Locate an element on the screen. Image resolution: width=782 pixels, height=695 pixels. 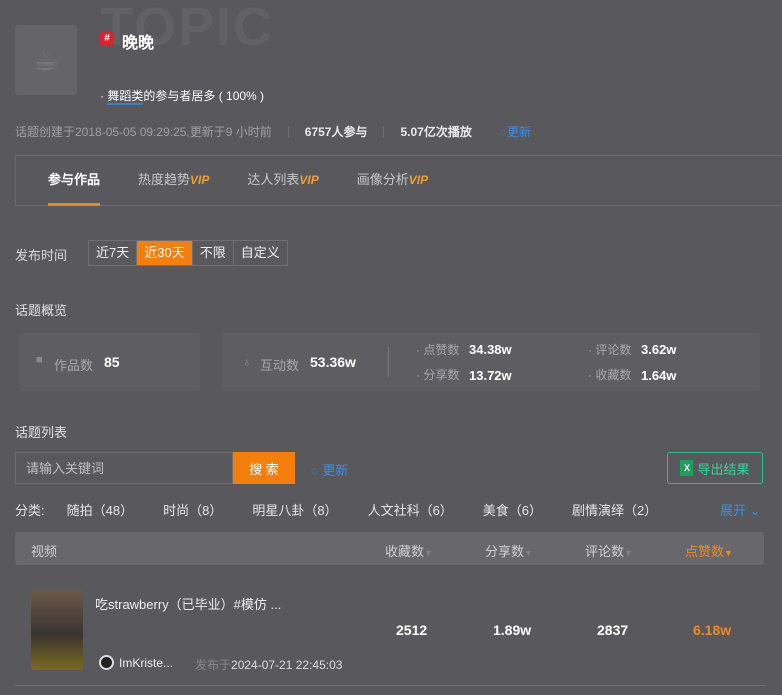
col-comments: 评论数▼ is located at coordinates (609, 550).